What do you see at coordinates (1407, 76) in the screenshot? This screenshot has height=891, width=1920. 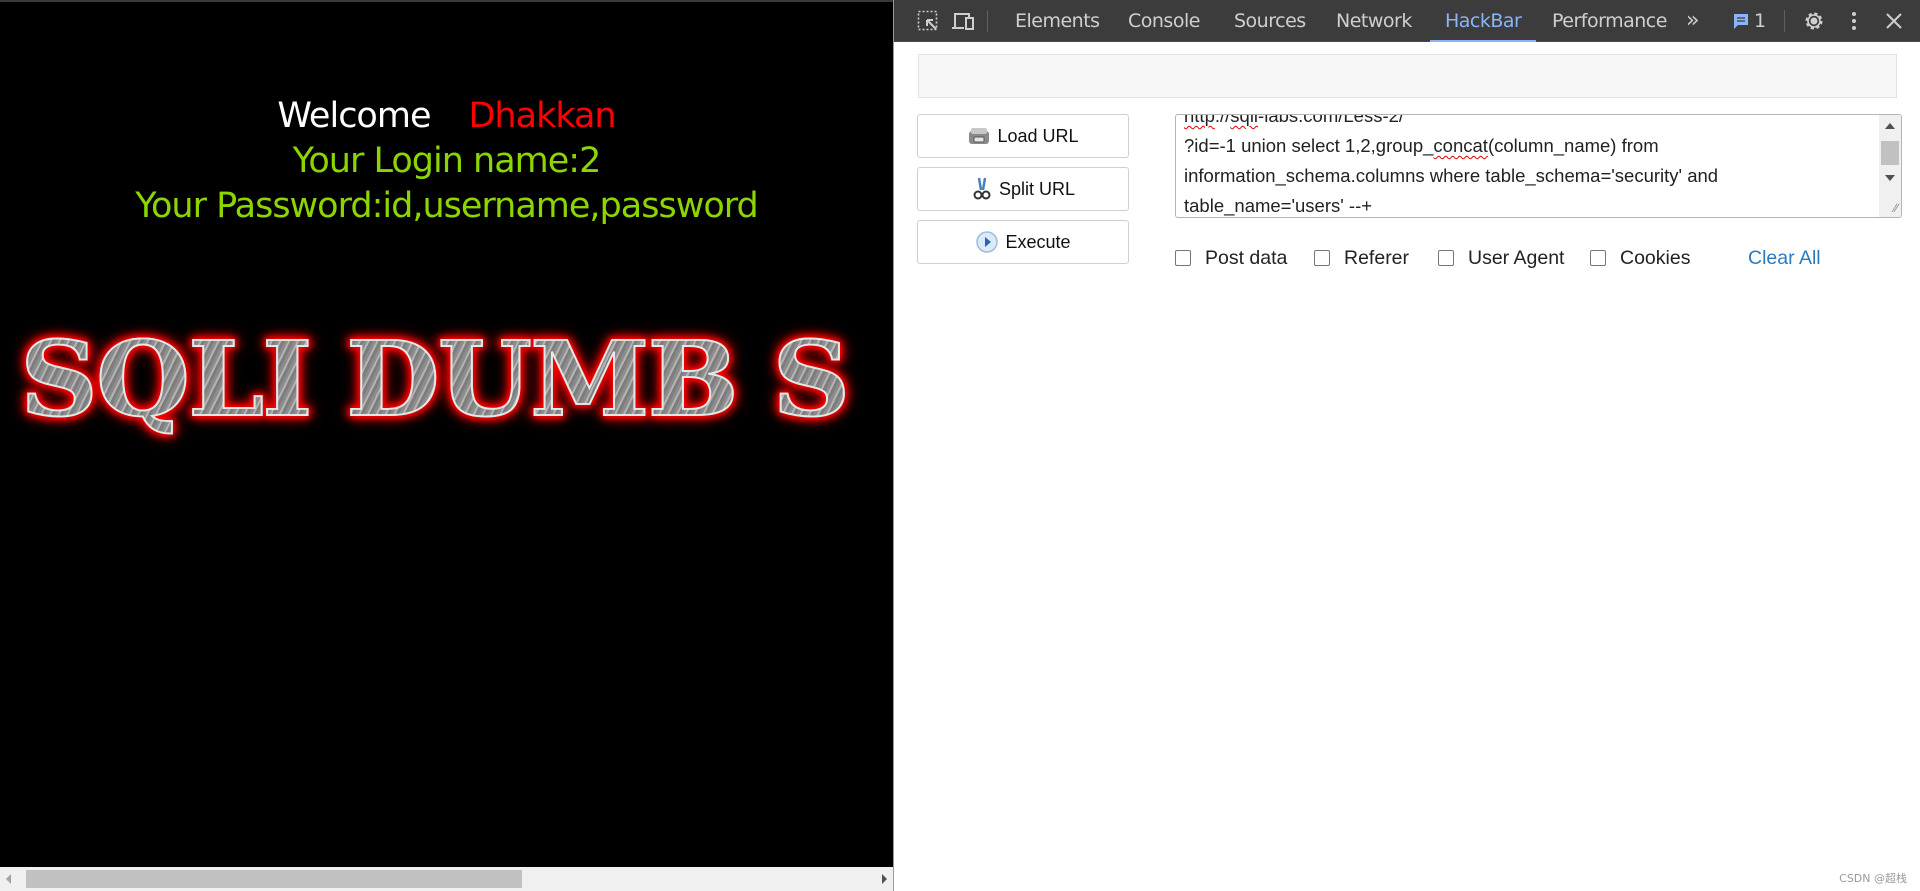 I see `hackbar-top-bar` at bounding box center [1407, 76].